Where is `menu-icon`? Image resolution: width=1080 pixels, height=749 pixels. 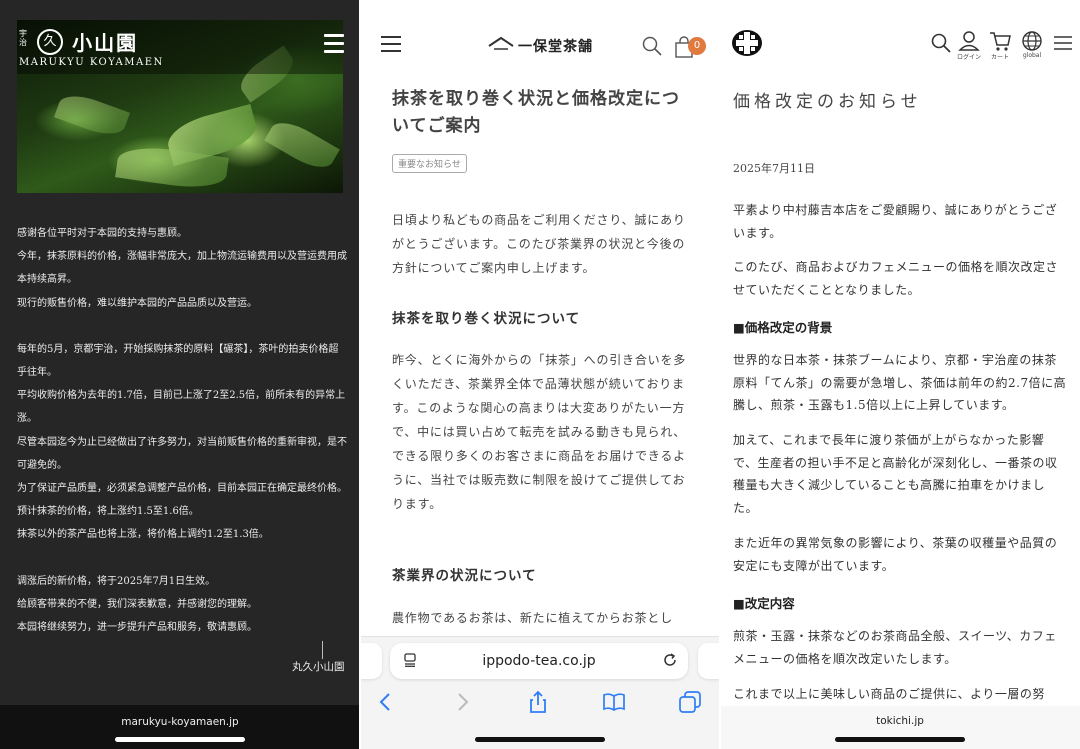 menu-icon is located at coordinates (1063, 43).